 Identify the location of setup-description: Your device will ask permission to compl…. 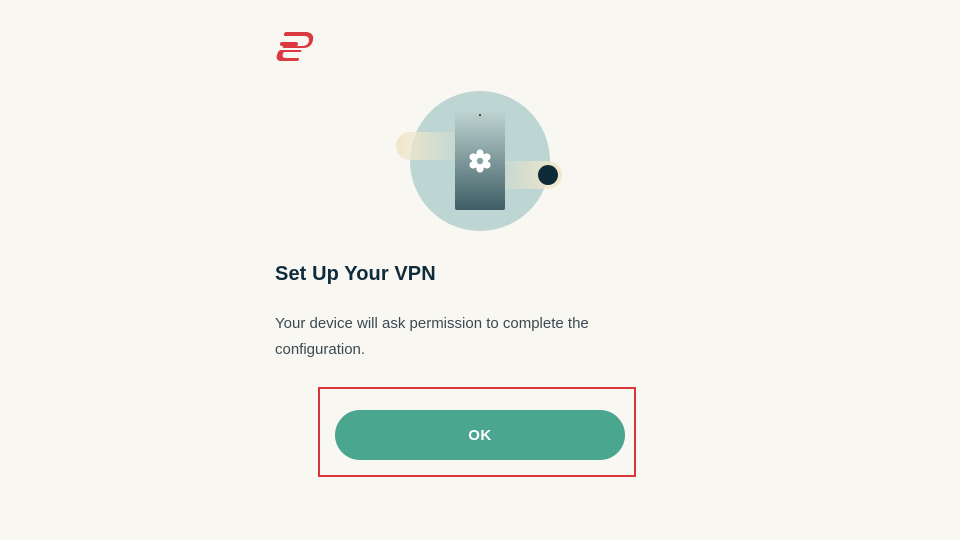
(432, 336).